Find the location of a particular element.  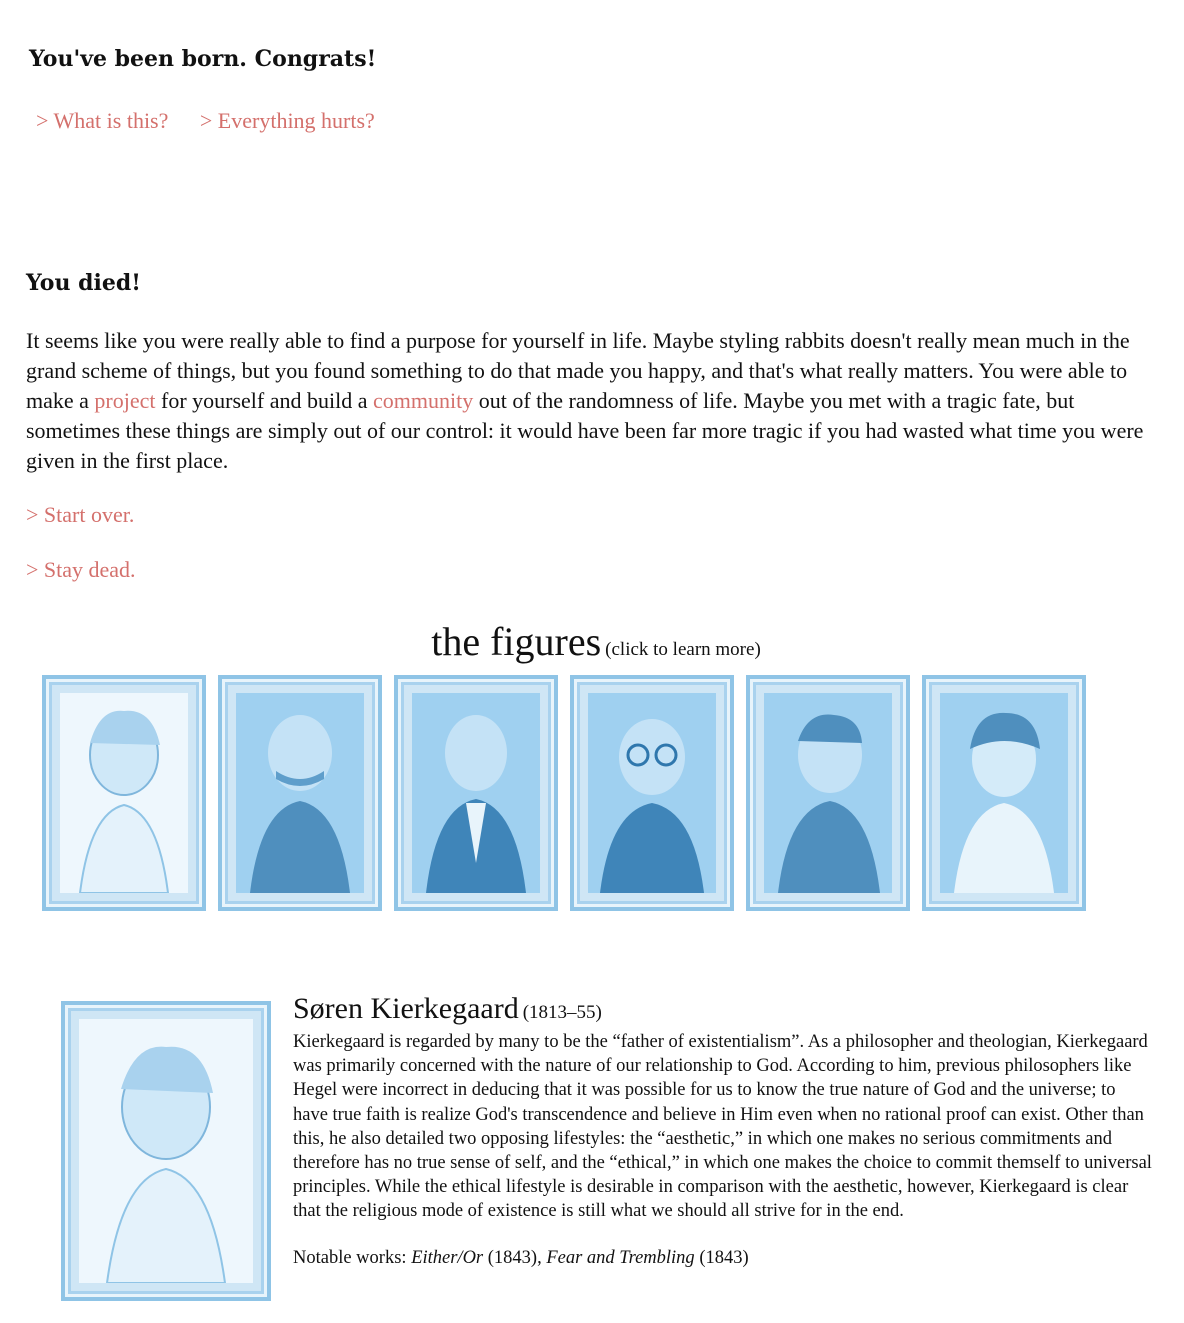

died-heading: You died! is located at coordinates (83, 283).